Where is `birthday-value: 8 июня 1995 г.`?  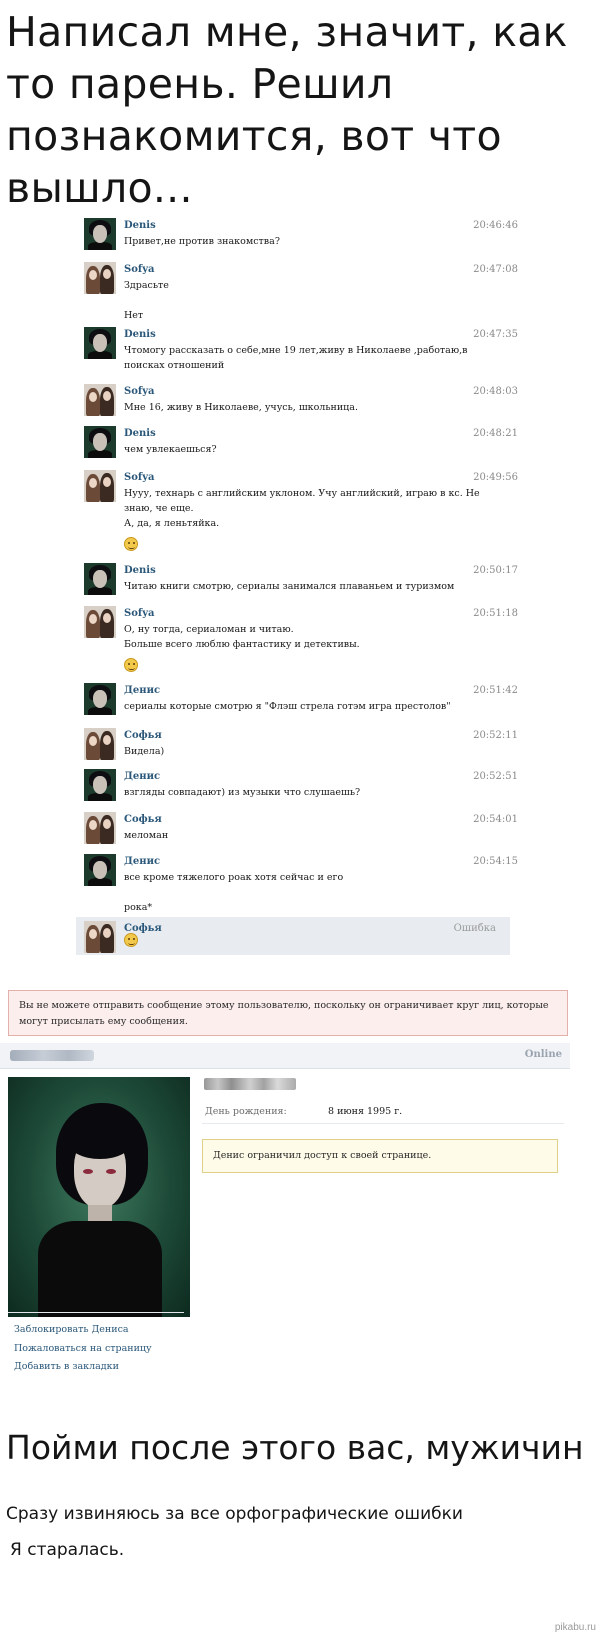 birthday-value: 8 июня 1995 г. is located at coordinates (365, 1111).